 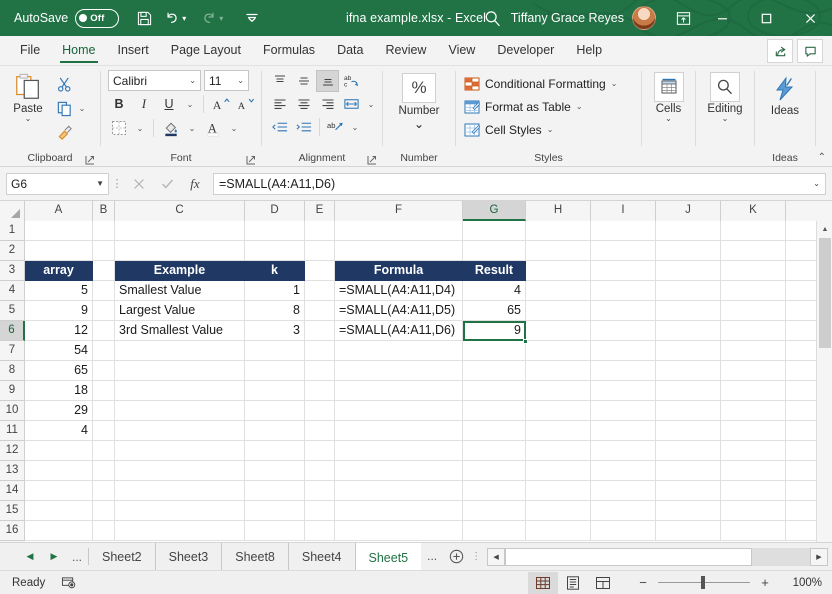 What do you see at coordinates (255, 556) in the screenshot?
I see `sheet-tab-sheet8: Sheet8` at bounding box center [255, 556].